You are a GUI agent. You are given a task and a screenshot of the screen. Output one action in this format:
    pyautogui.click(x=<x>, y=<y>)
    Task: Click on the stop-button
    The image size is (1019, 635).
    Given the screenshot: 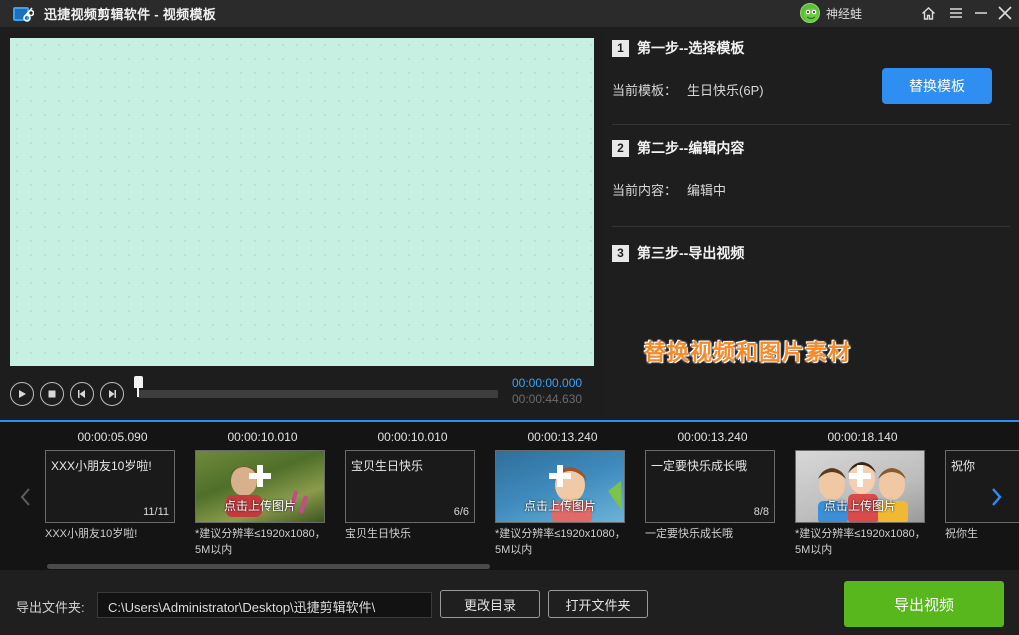 What is the action you would take?
    pyautogui.click(x=52, y=394)
    